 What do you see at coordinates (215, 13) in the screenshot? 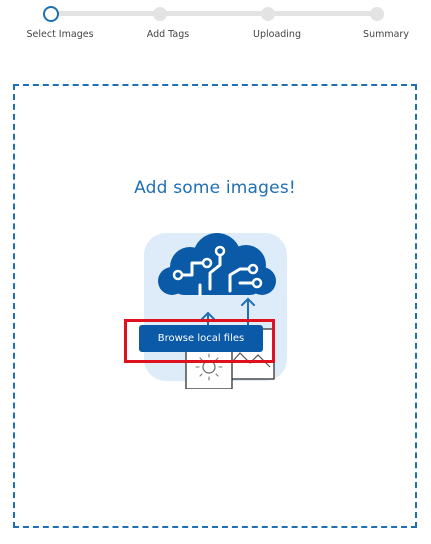
I see `stepper-track` at bounding box center [215, 13].